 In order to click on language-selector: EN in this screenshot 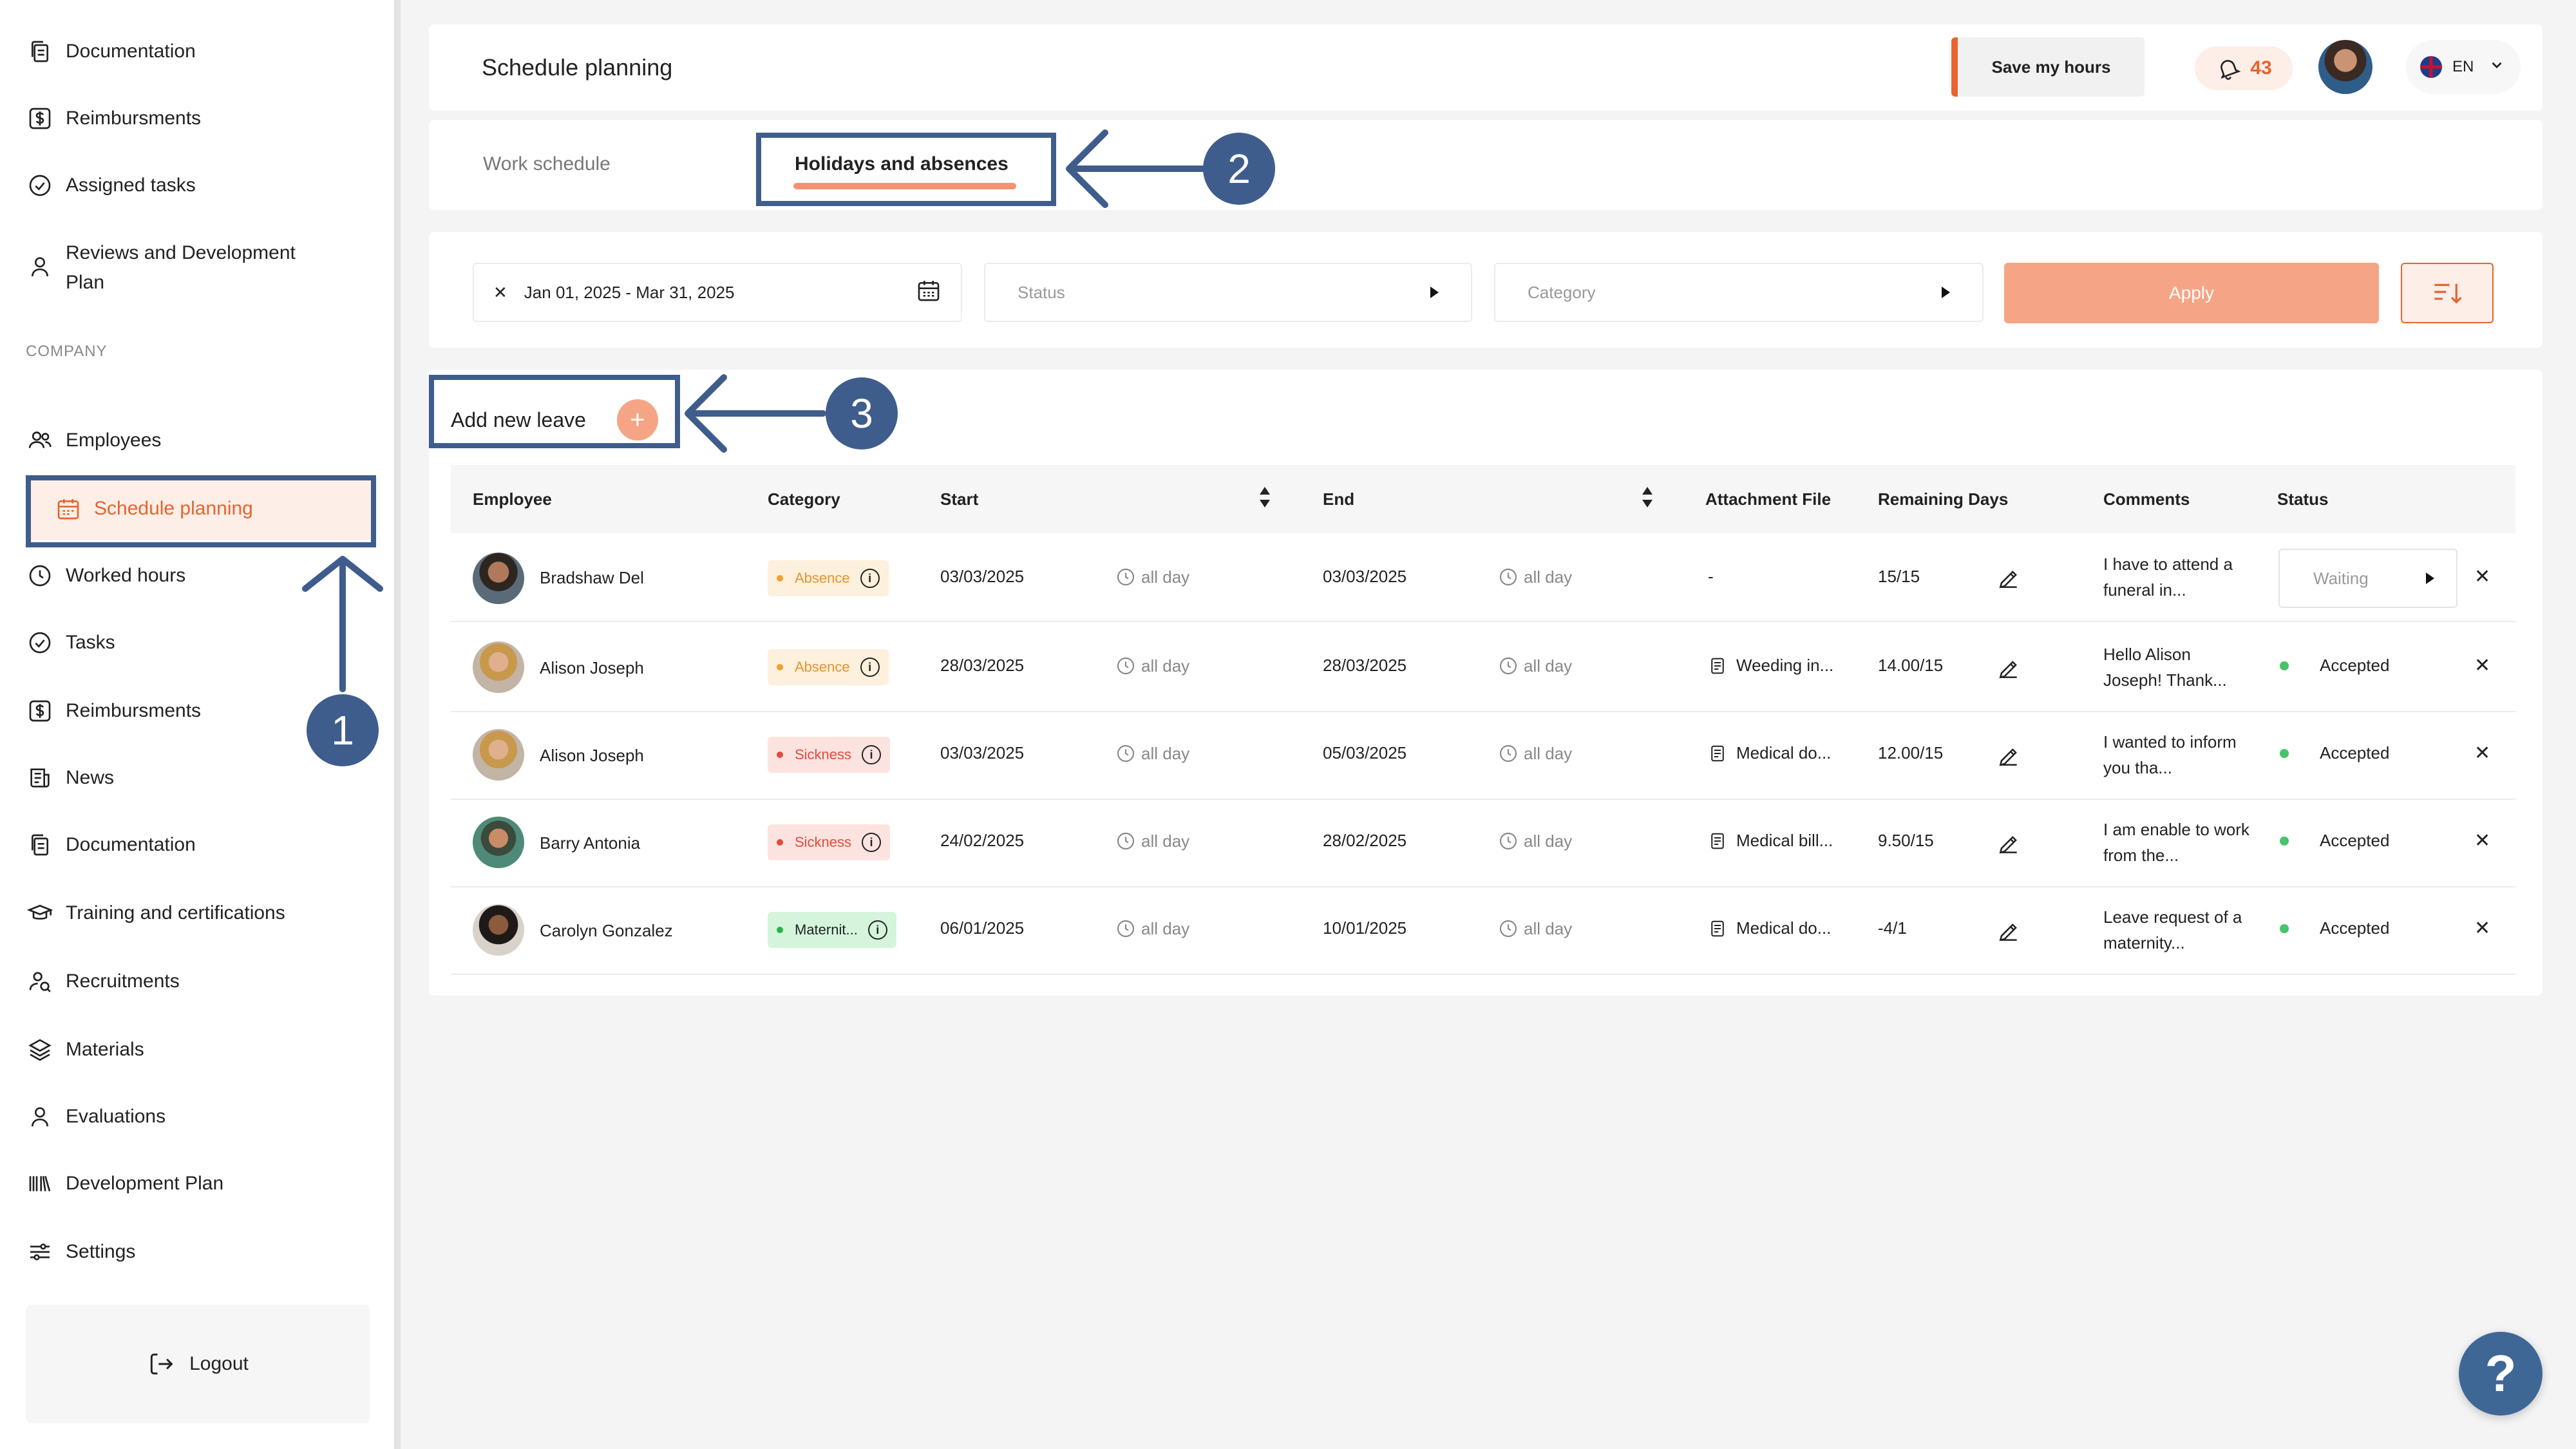, I will do `click(2463, 67)`.